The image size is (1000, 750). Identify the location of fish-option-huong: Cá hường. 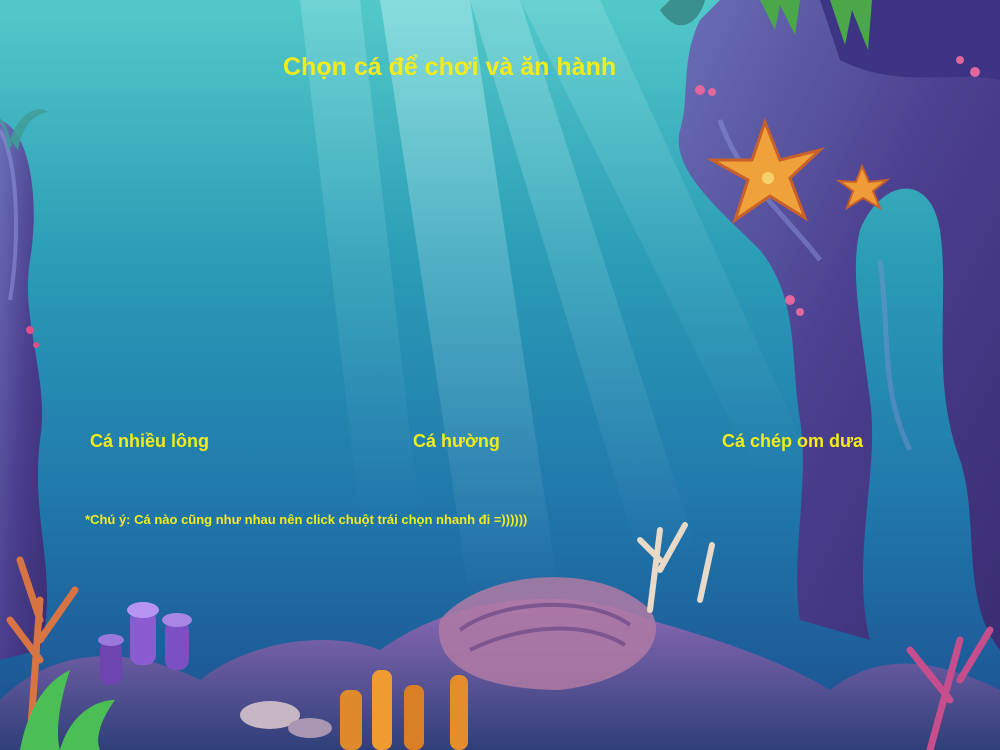
(456, 441).